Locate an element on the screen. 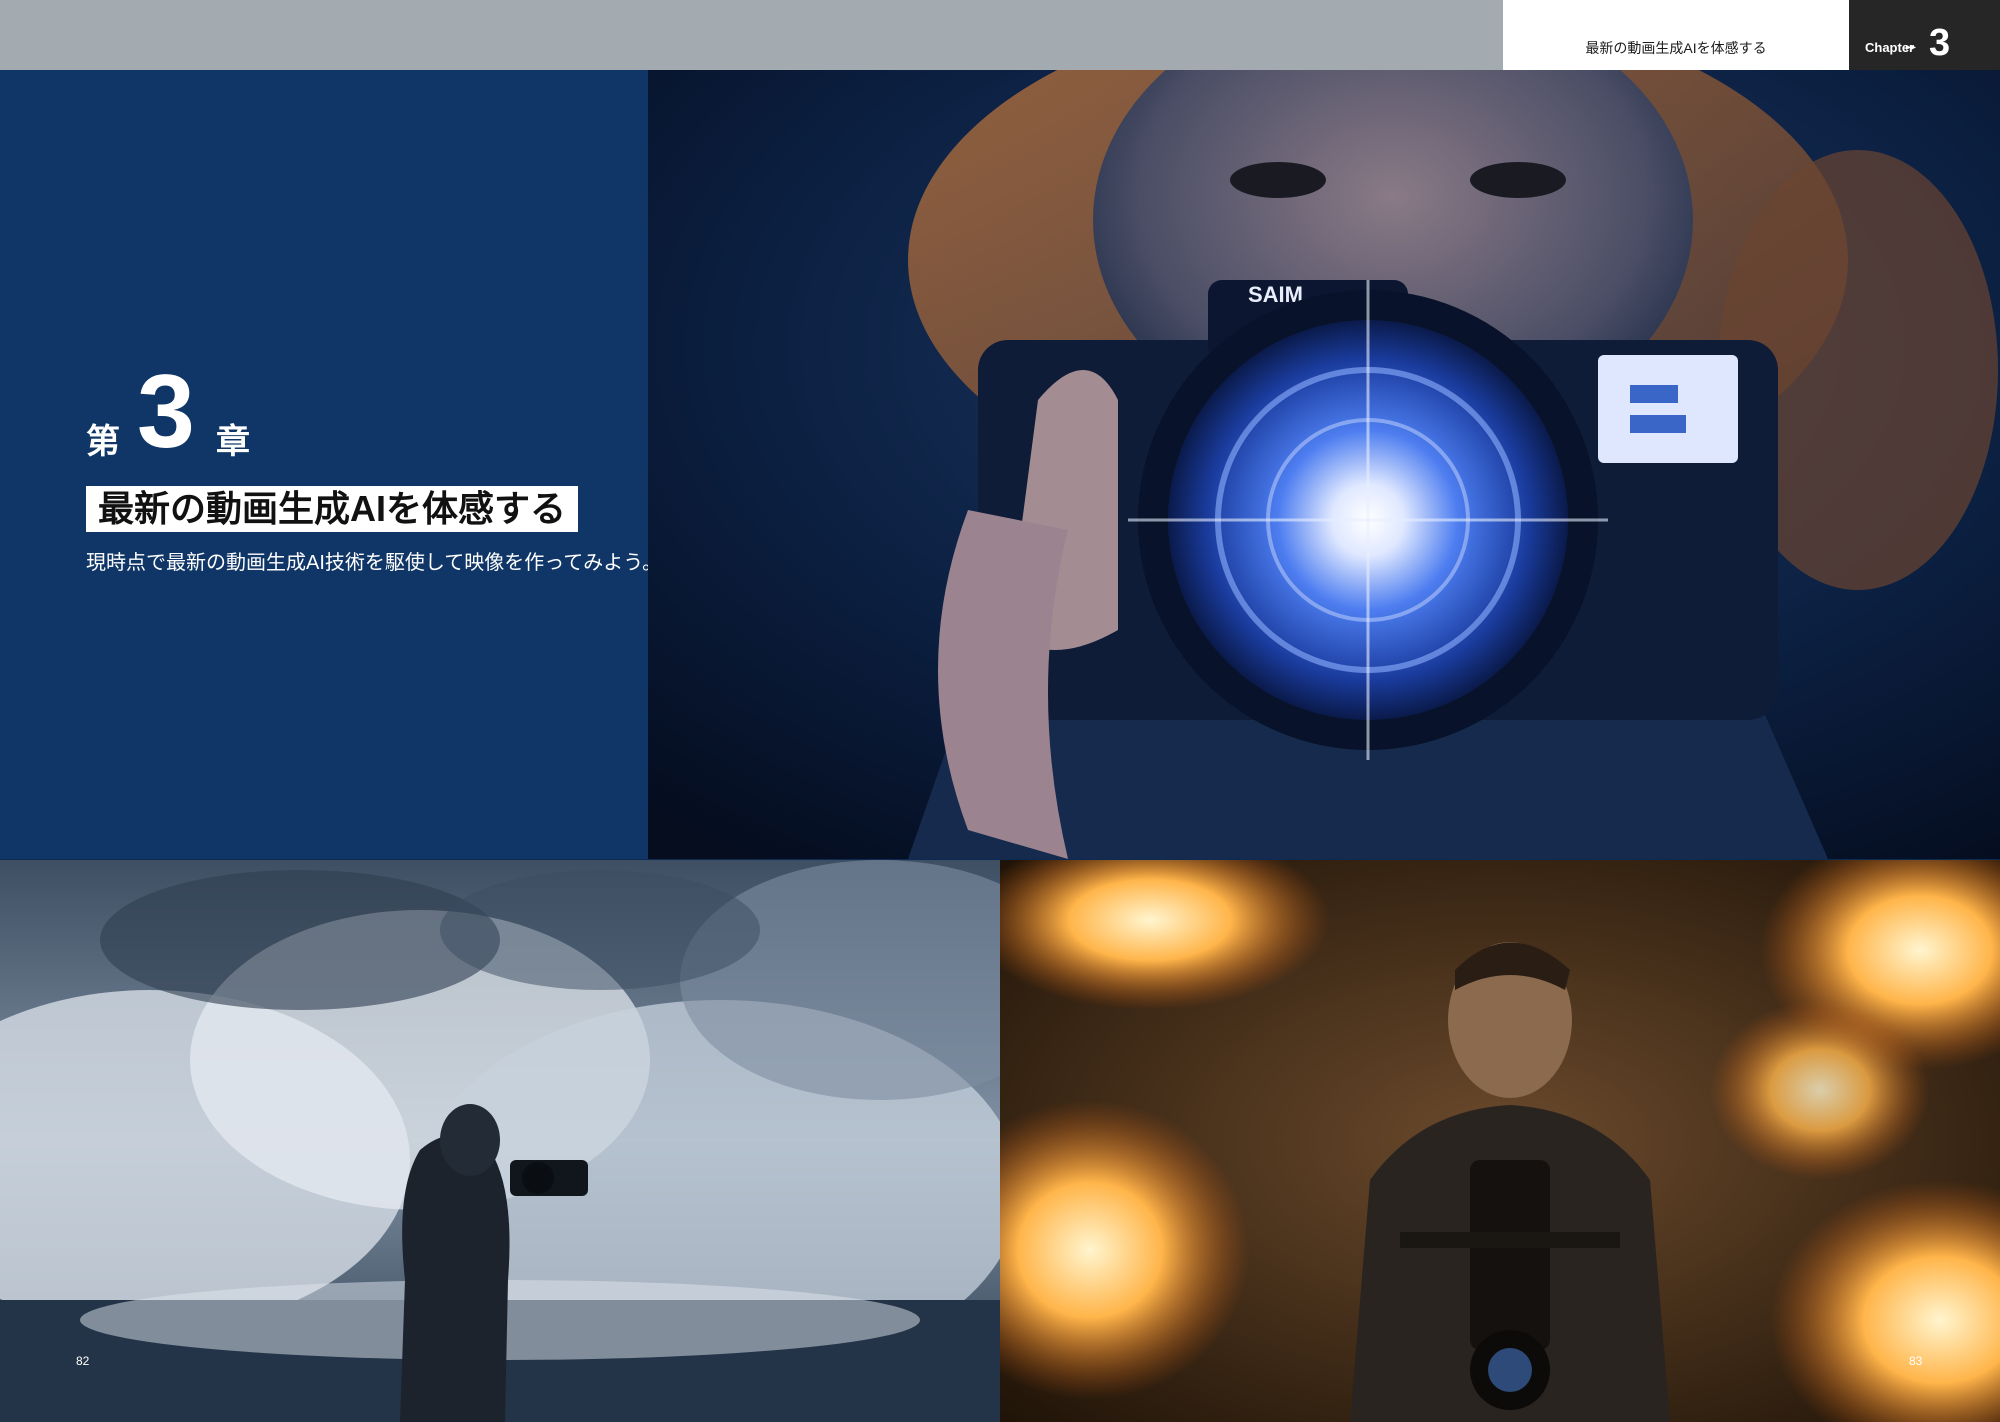 The image size is (2000, 1422). running-header is located at coordinates (1676, 35).